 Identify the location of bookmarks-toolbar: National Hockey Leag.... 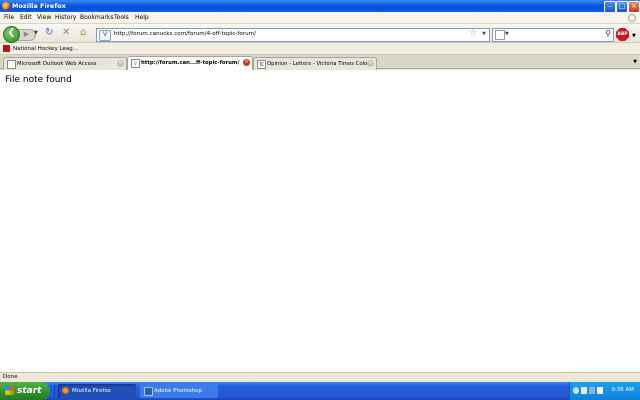
(320, 49).